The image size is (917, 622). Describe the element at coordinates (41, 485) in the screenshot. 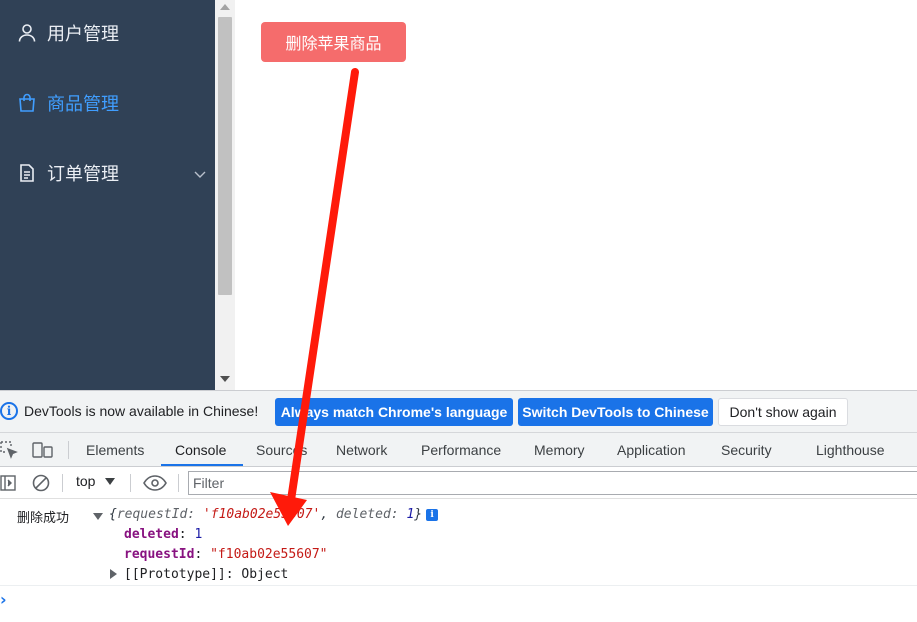

I see `clear-console-icon` at that location.